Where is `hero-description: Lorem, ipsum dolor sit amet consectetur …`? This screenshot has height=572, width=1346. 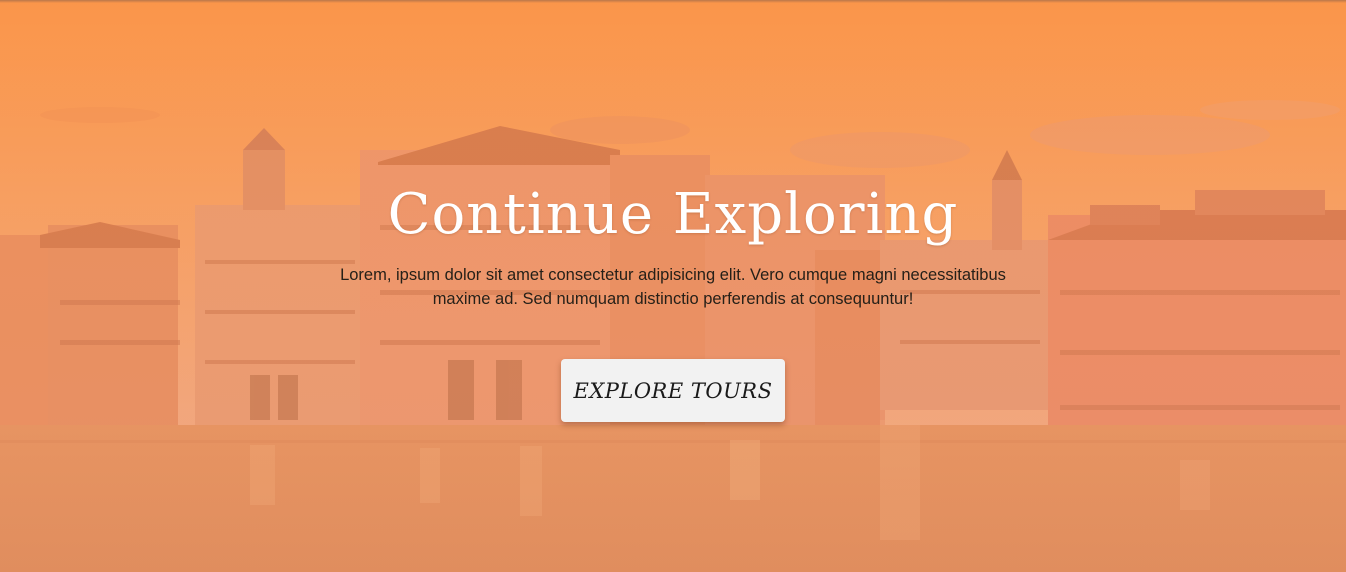
hero-description: Lorem, ipsum dolor sit amet consectetur … is located at coordinates (673, 287).